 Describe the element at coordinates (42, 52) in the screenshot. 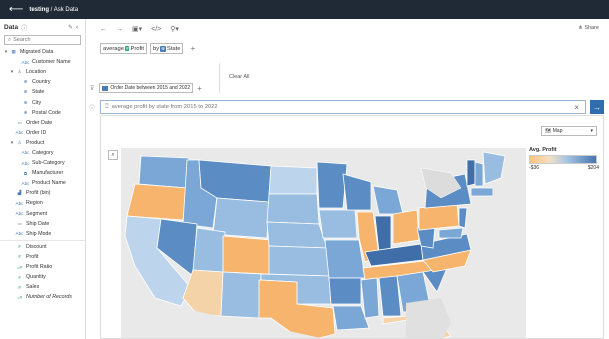

I see `field-item: ▾ ▦ Migrated Data` at that location.